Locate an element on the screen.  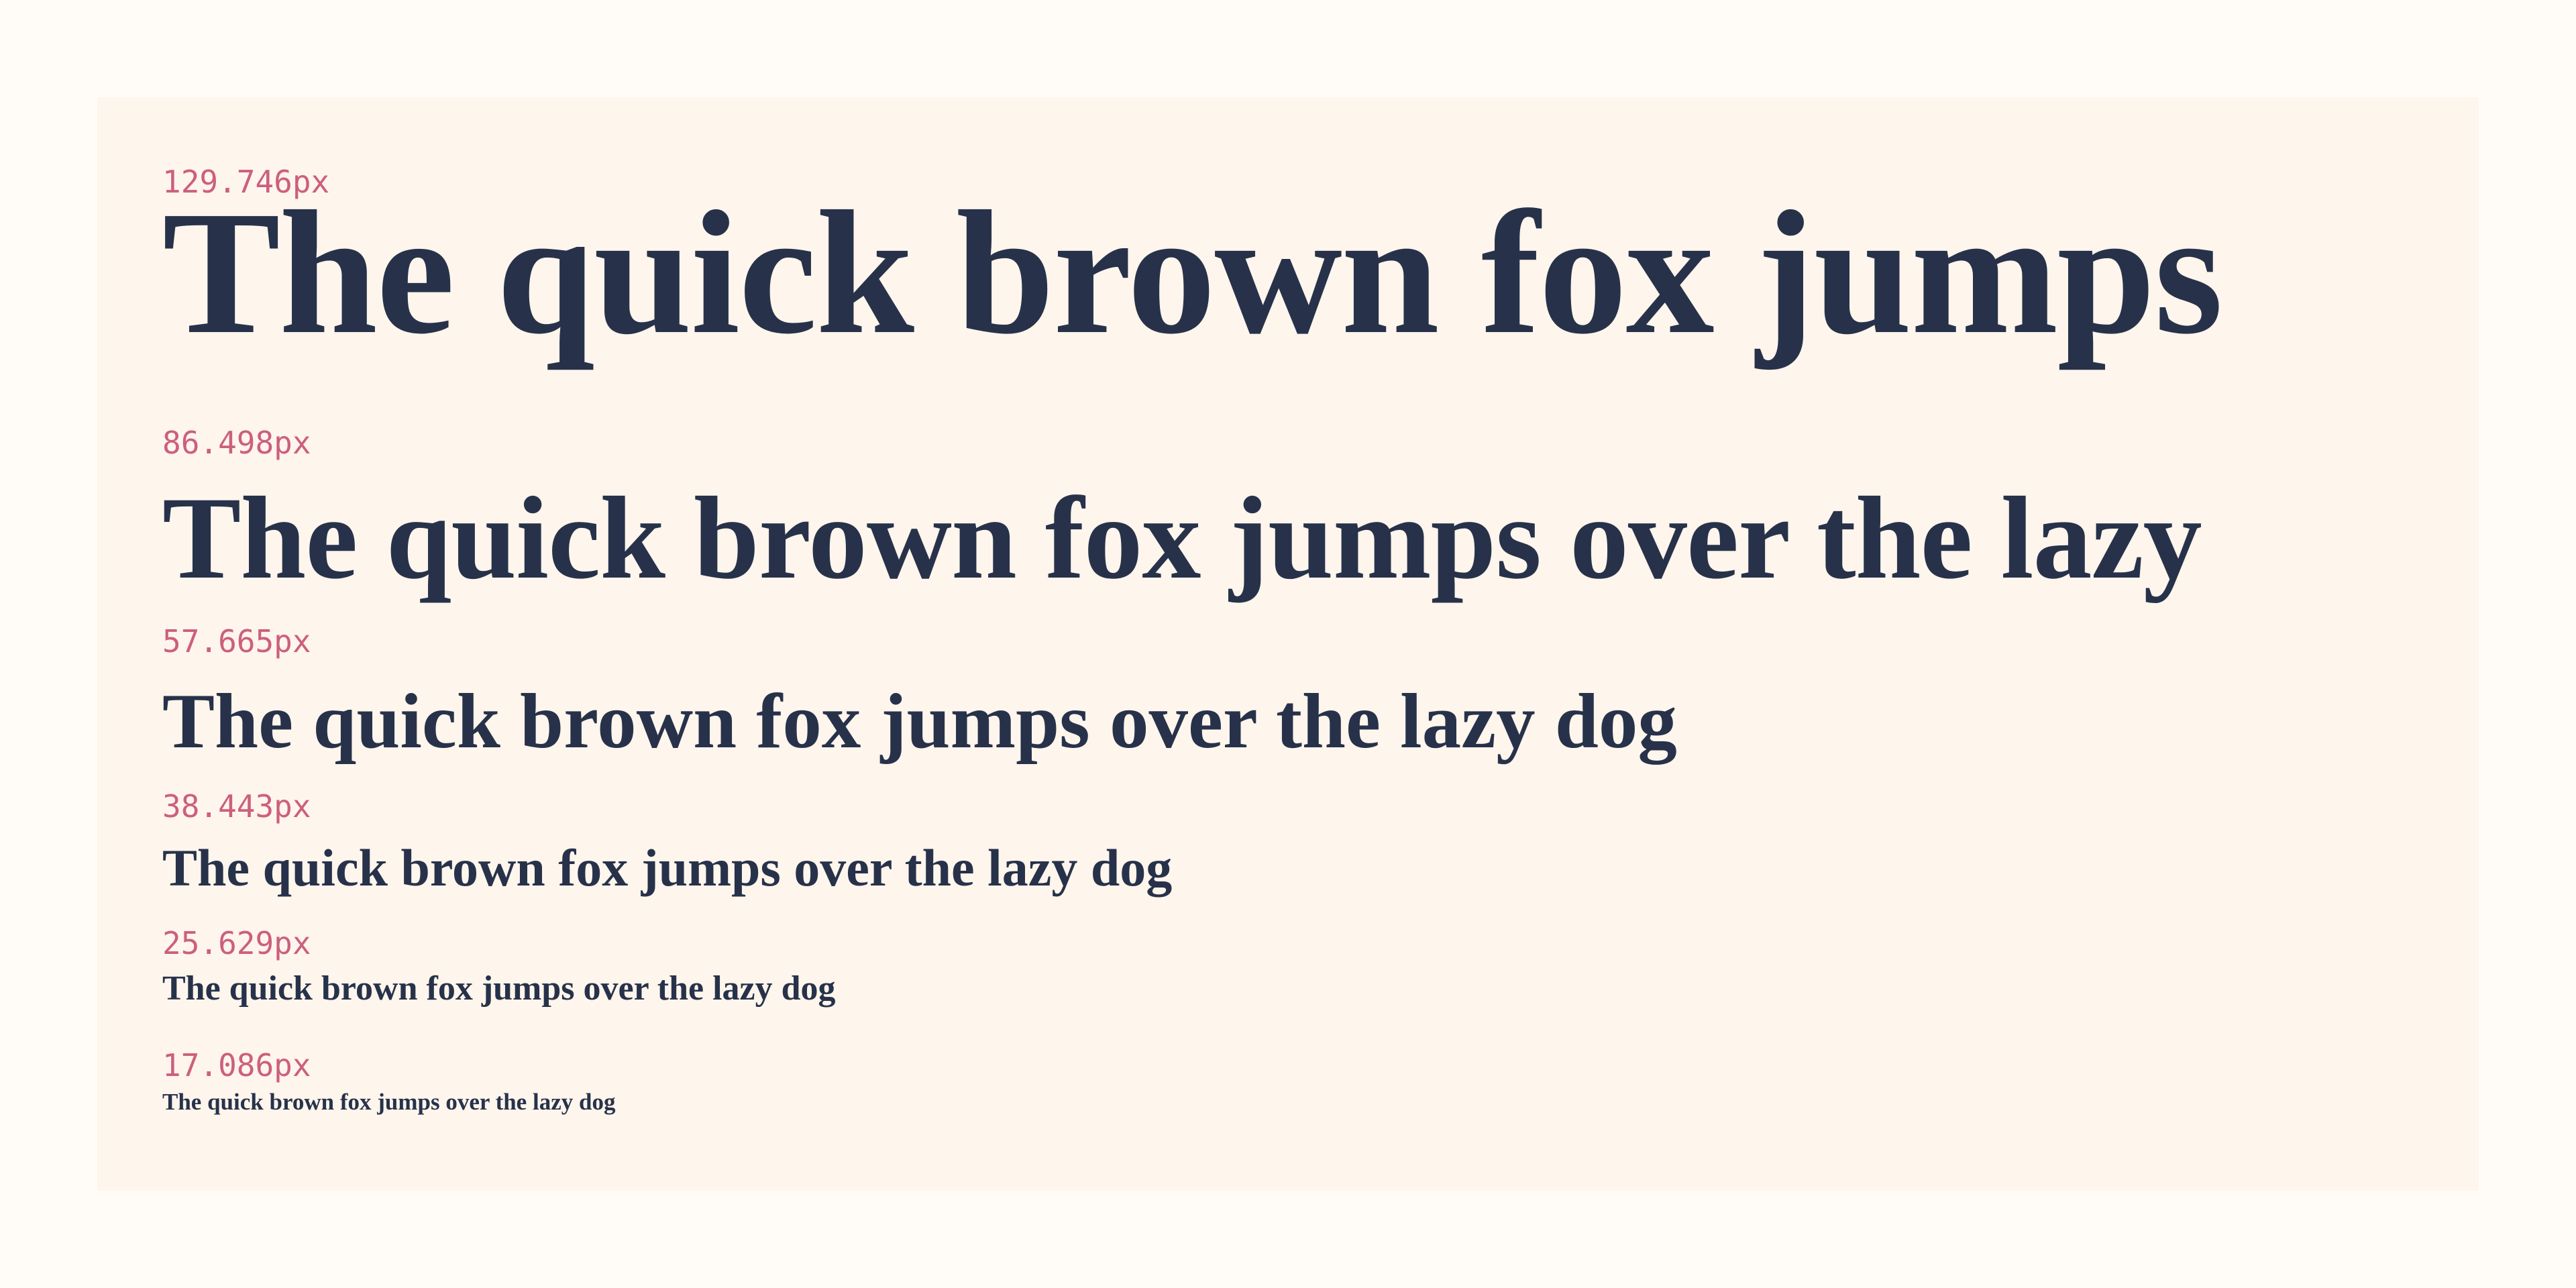
specimen-line: The quick brown fox jumps is located at coordinates (1192, 273).